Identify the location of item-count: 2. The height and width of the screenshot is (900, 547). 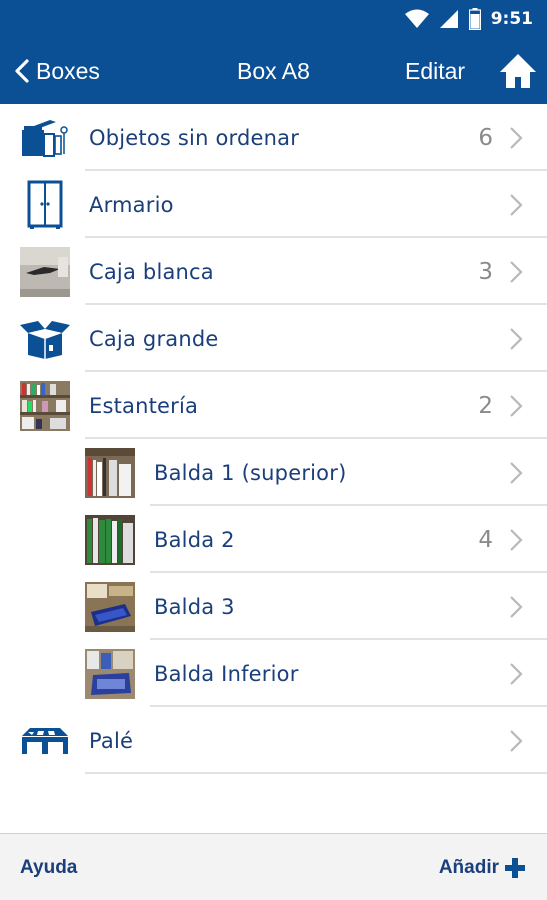
(485, 405).